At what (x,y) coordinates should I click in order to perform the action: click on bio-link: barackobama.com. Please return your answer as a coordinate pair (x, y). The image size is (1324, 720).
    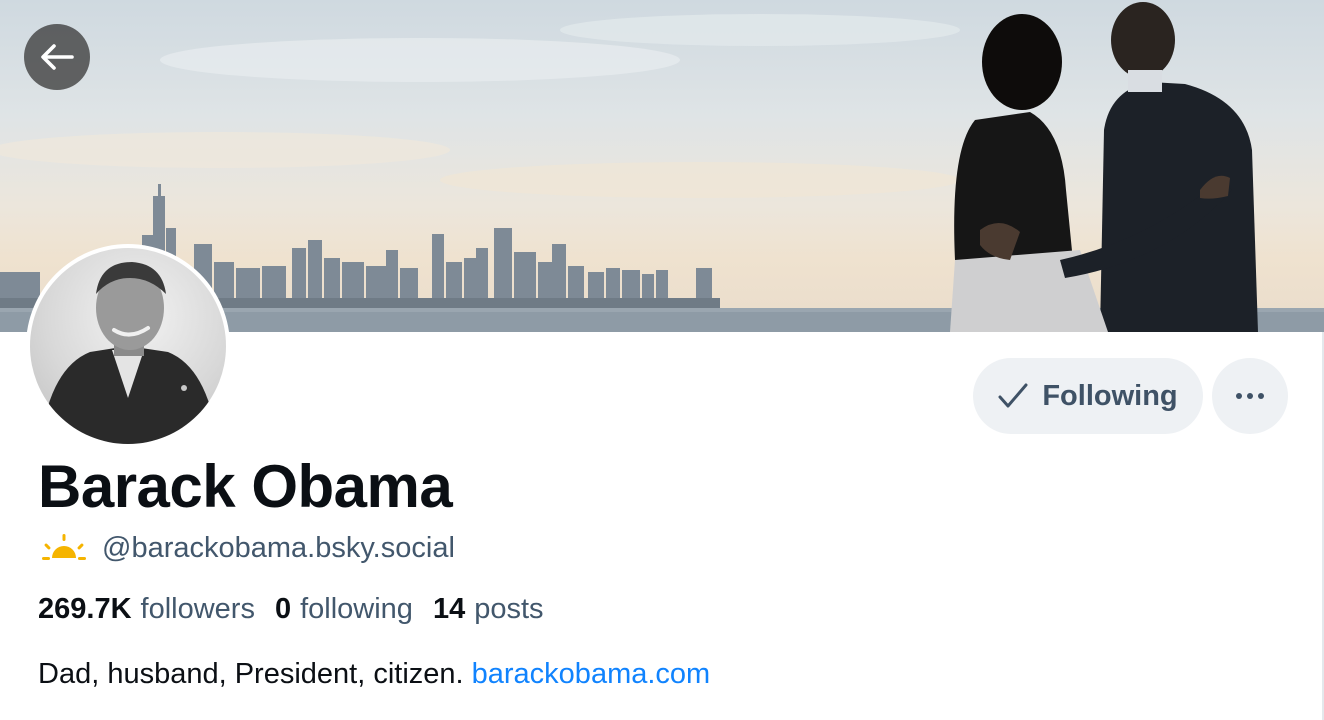
    Looking at the image, I should click on (591, 674).